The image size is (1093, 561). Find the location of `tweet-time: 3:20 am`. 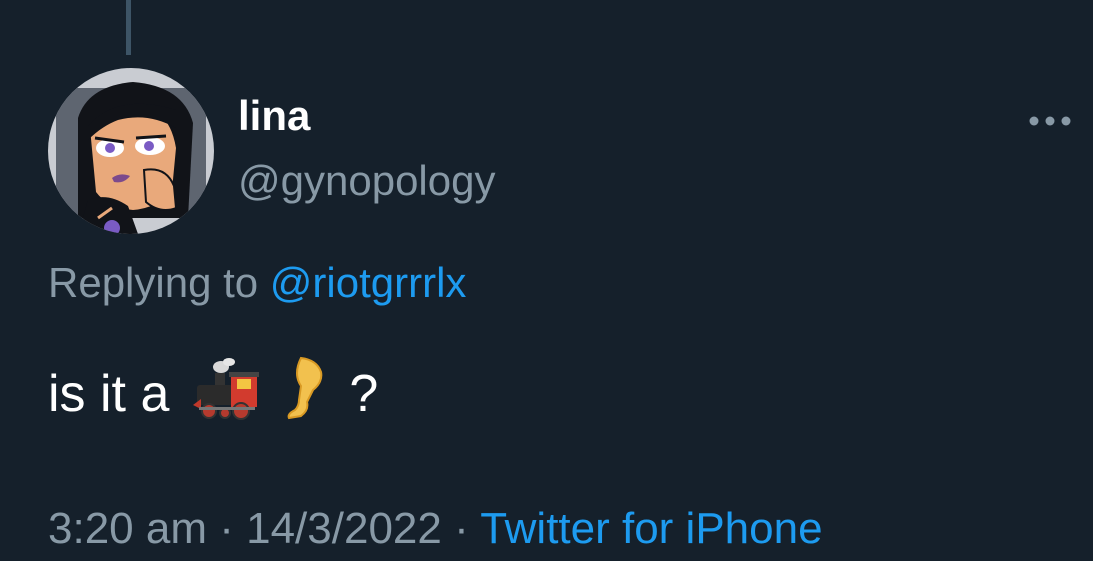

tweet-time: 3:20 am is located at coordinates (127, 528).